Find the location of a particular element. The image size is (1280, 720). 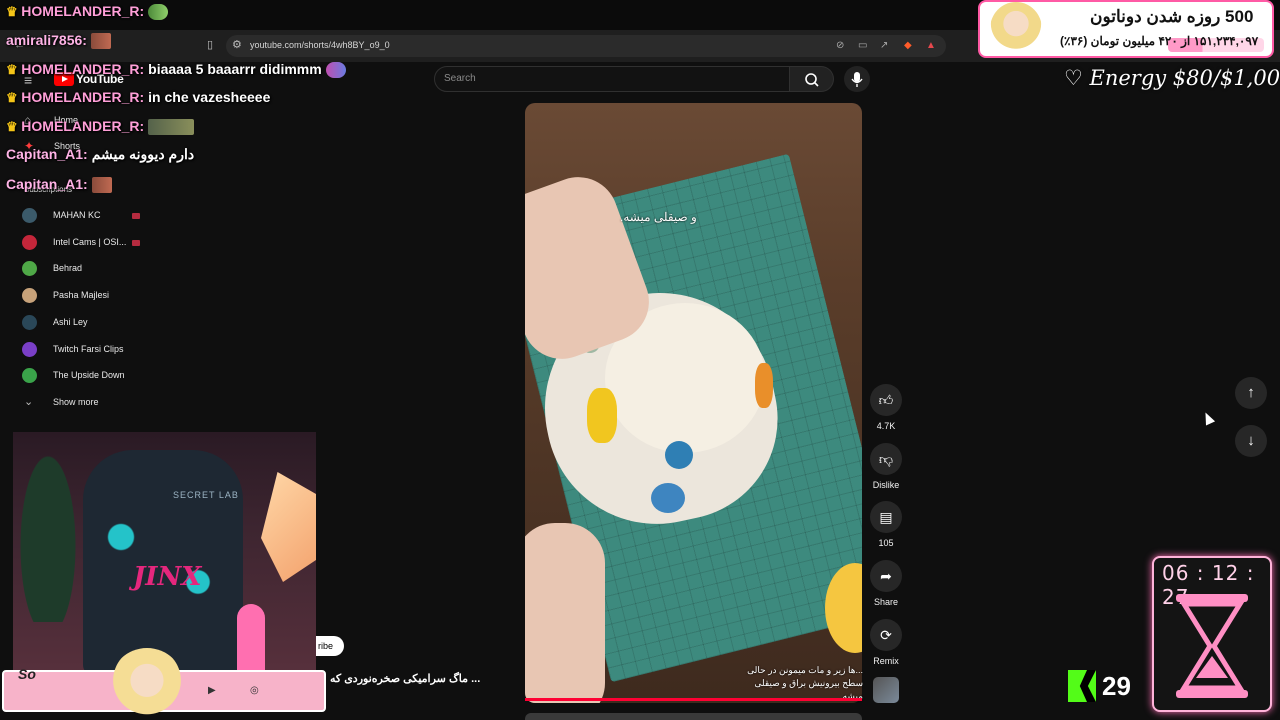

microphone-icon is located at coordinates (857, 79).